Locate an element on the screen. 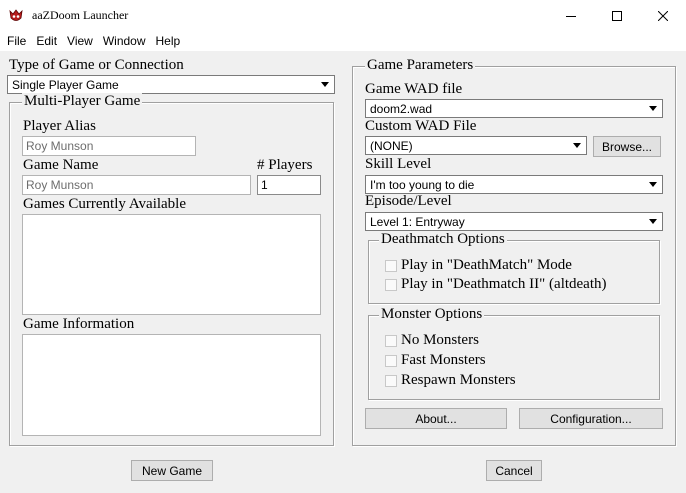 The image size is (686, 493). deathmatch-checkbox: Play in "DeathMatch" Mode is located at coordinates (478, 265).